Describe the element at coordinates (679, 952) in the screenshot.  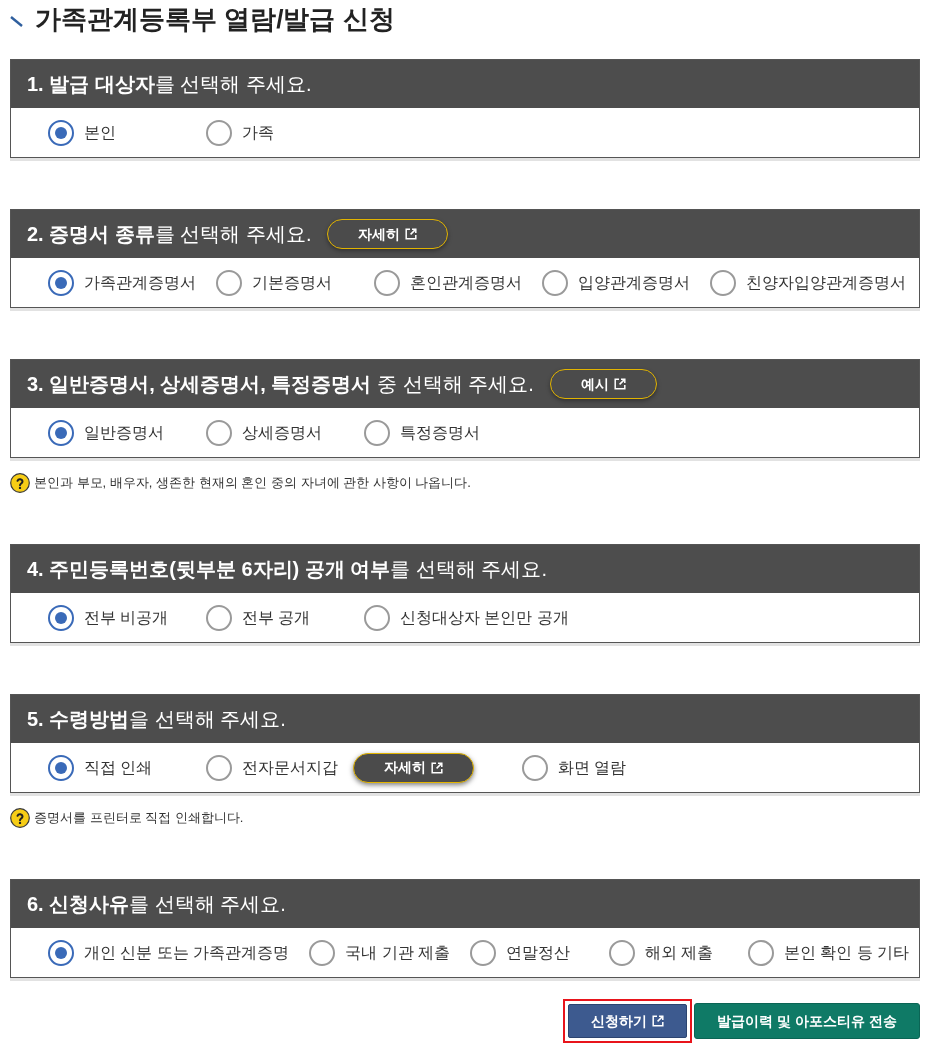
I see `radio-label: 해외 제출` at that location.